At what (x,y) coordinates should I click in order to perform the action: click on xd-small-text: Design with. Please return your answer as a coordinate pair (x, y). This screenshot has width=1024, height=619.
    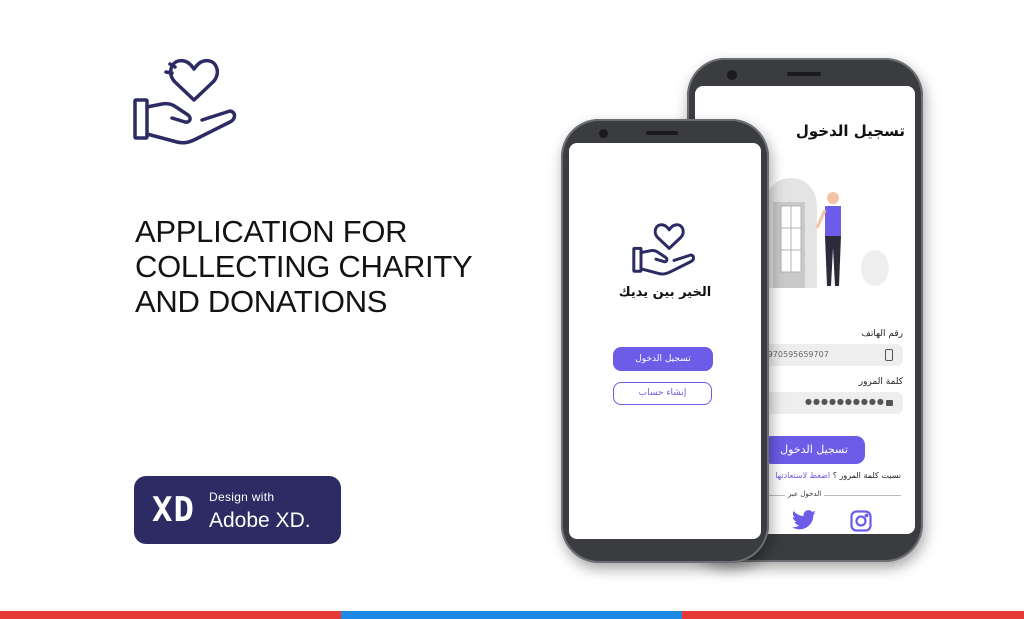
    Looking at the image, I should click on (242, 497).